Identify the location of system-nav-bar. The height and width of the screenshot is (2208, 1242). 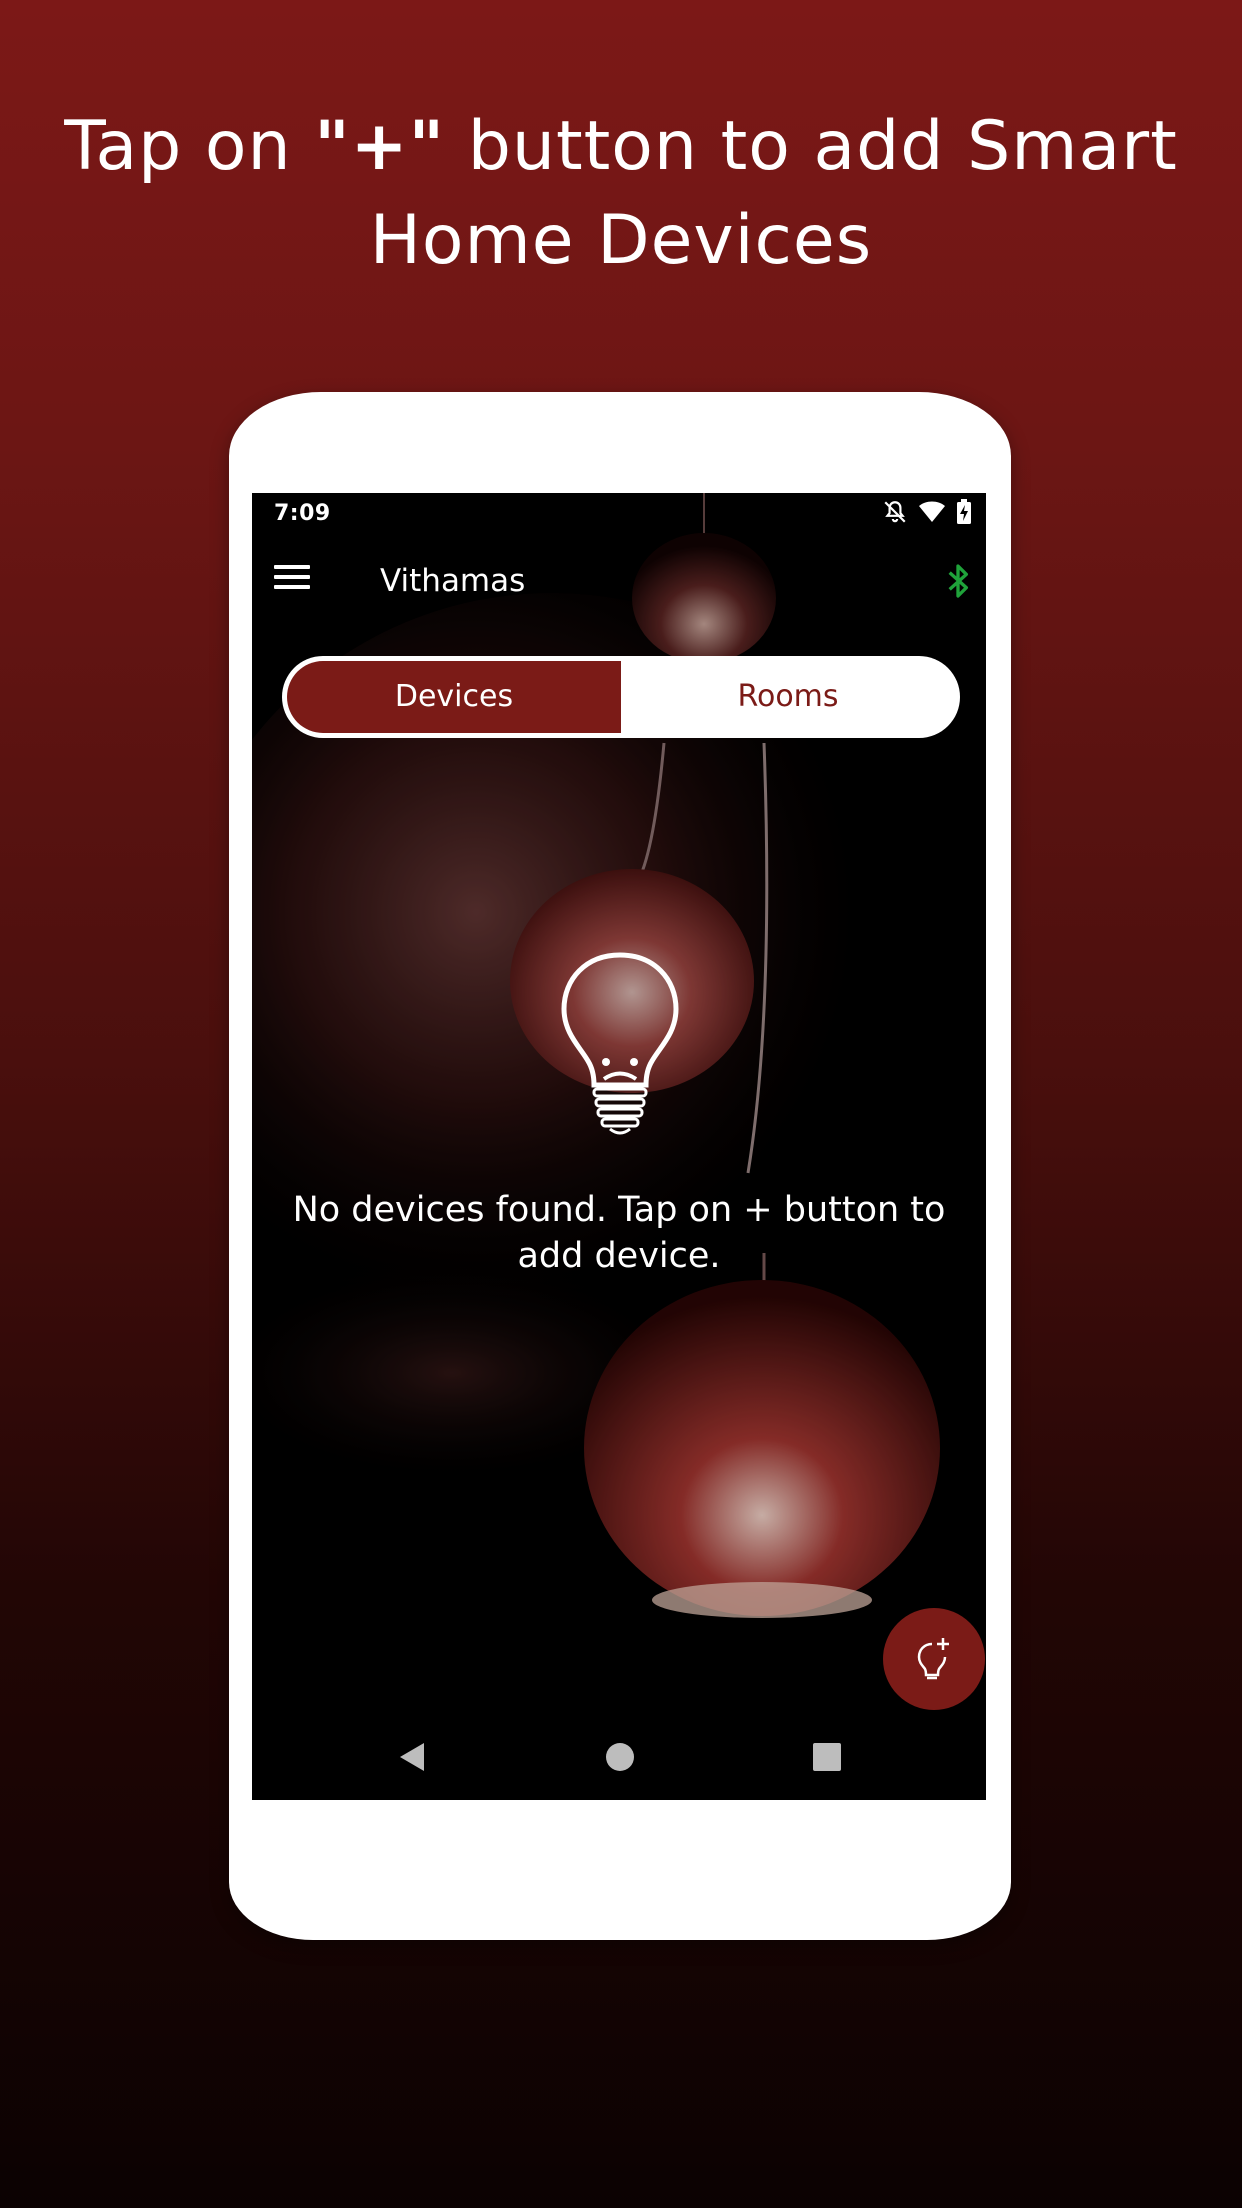
(619, 1756).